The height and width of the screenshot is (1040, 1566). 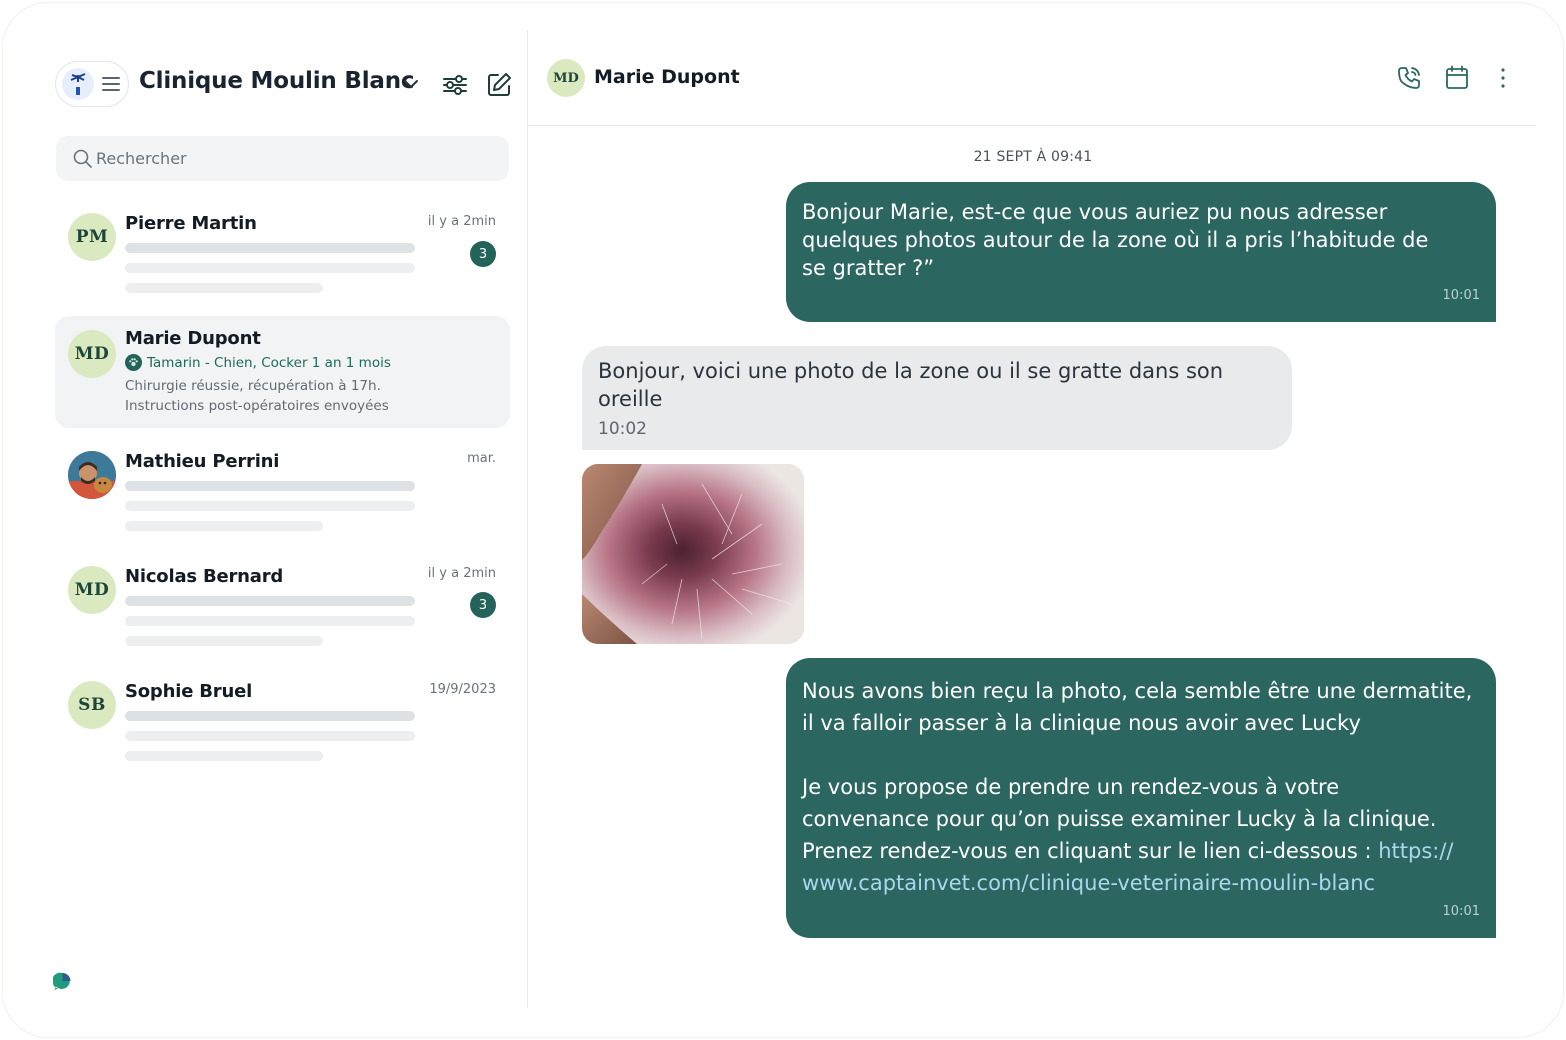 I want to click on app-logo-icon, so click(x=62, y=981).